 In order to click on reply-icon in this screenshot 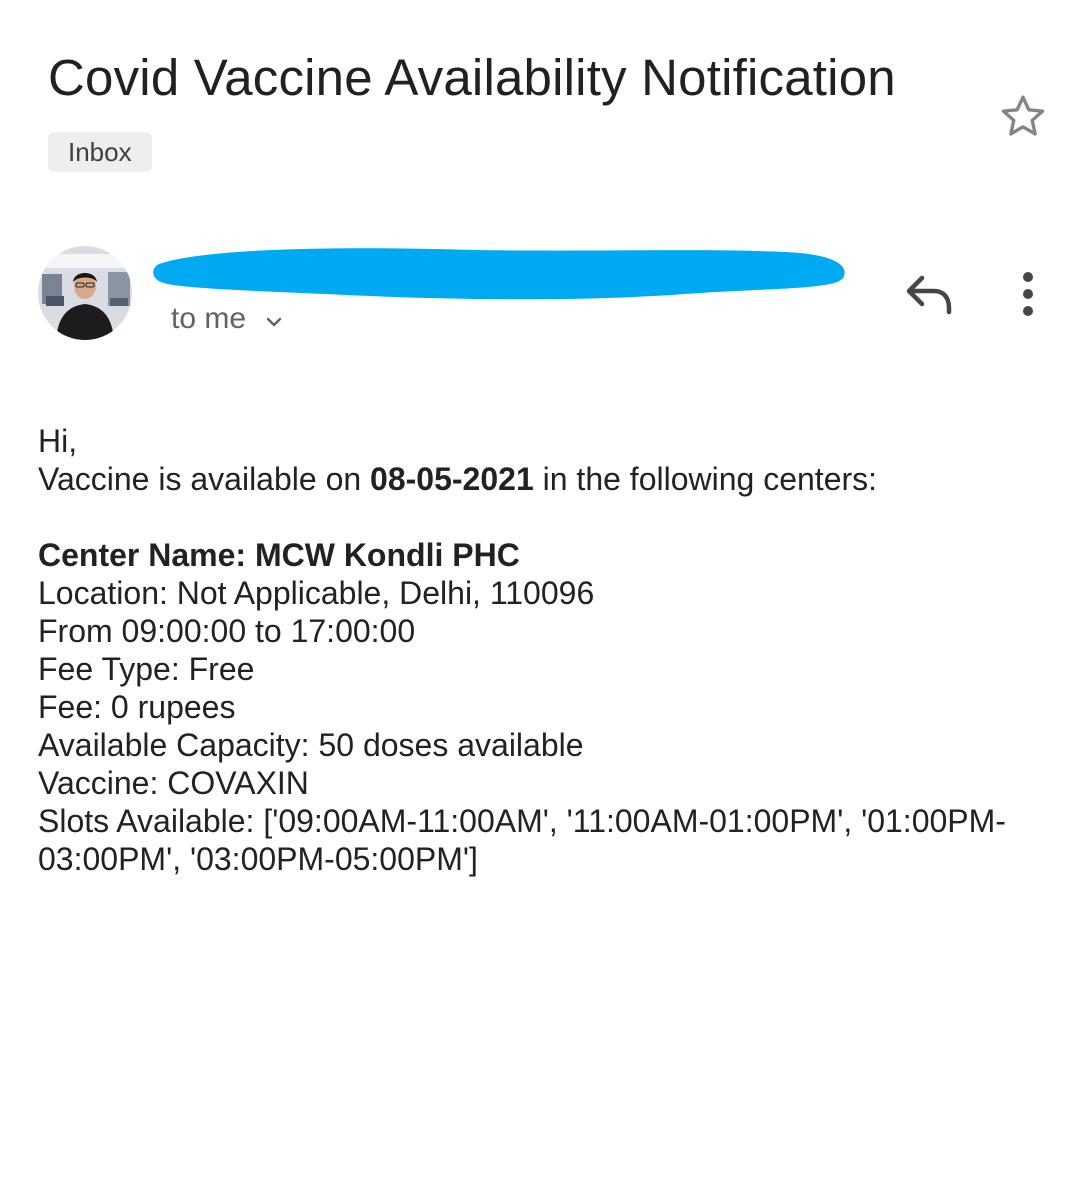, I will do `click(928, 295)`.